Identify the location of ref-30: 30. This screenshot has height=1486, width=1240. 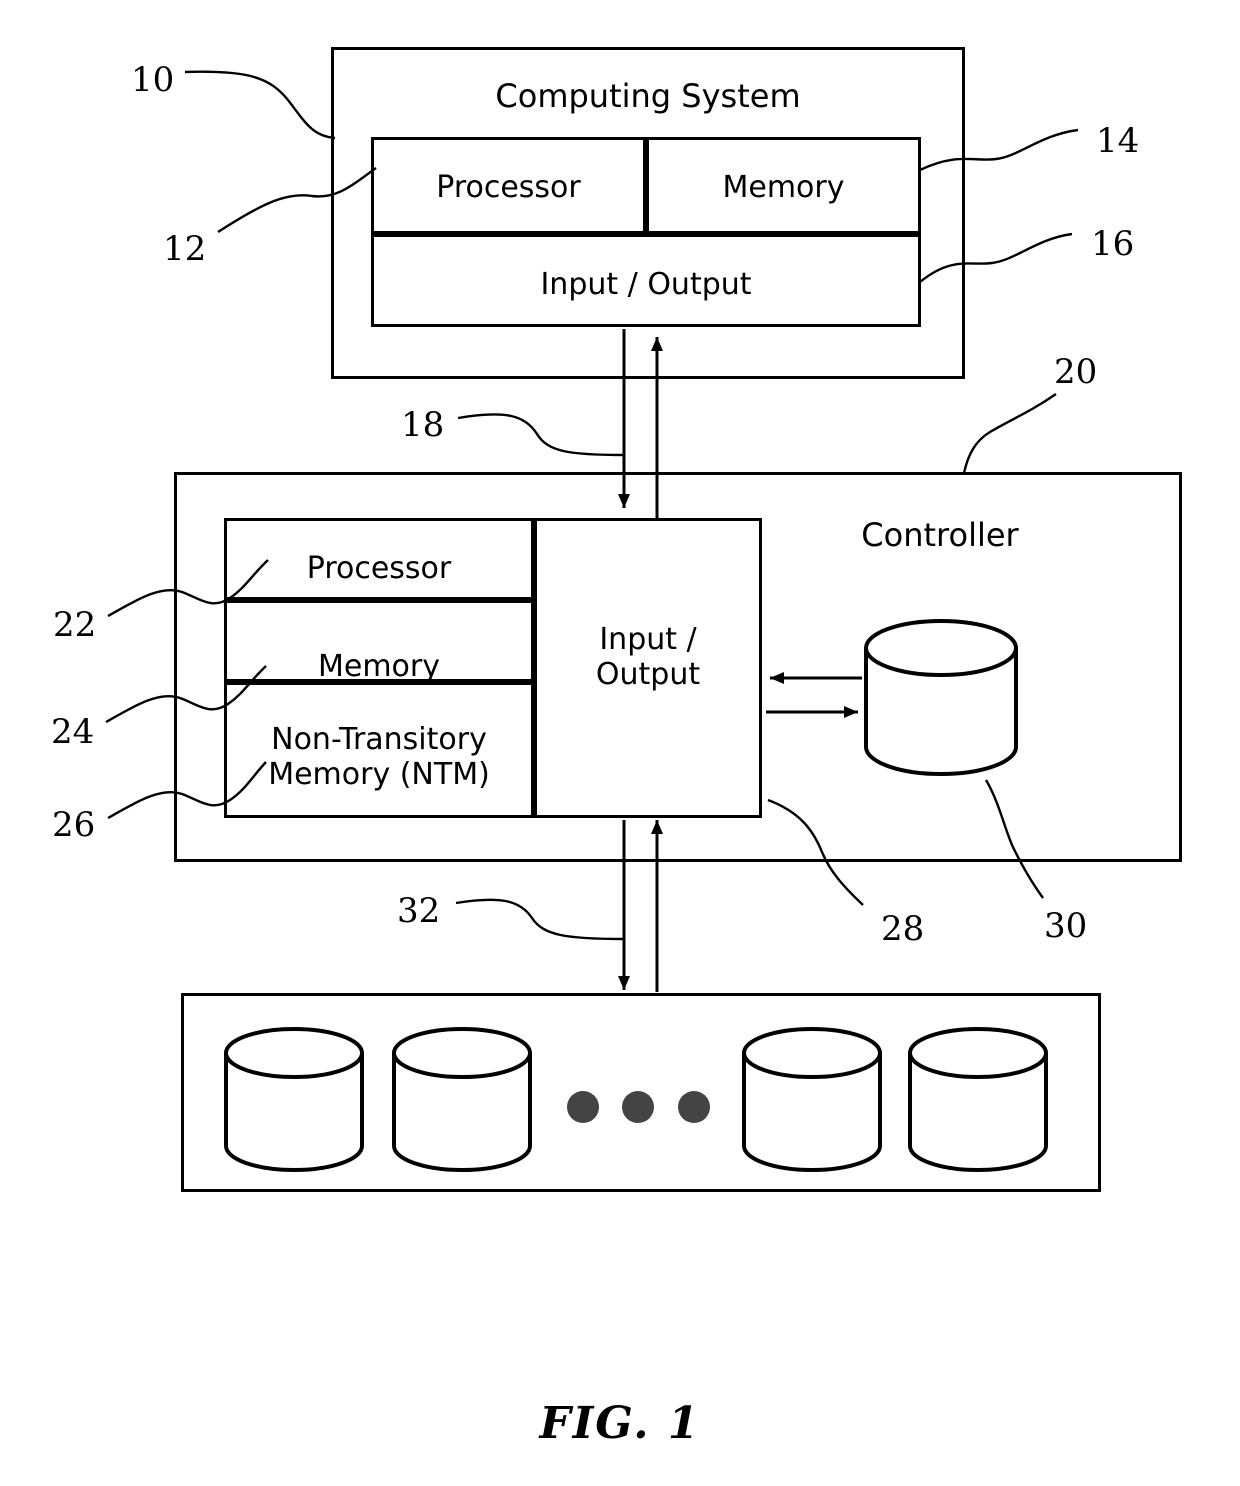
(1066, 926).